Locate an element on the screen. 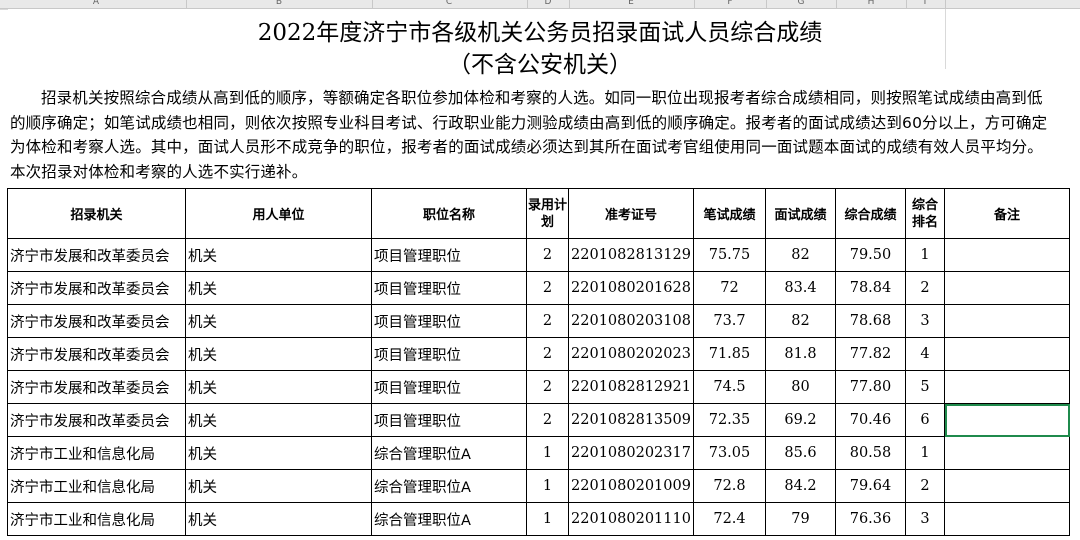 Image resolution: width=1080 pixels, height=540 pixels. column-letter-a: A is located at coordinates (96, 3).